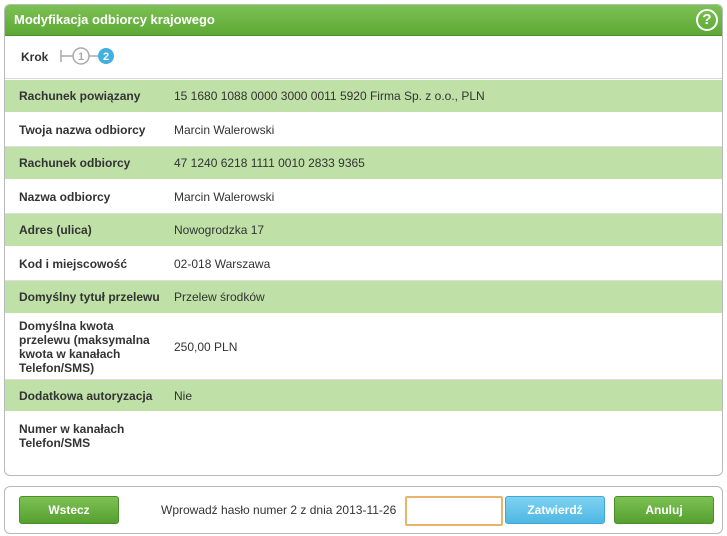  Describe the element at coordinates (363, 396) in the screenshot. I see `row-additional-authorization: Dodatkowa autoryzacja Nie` at that location.